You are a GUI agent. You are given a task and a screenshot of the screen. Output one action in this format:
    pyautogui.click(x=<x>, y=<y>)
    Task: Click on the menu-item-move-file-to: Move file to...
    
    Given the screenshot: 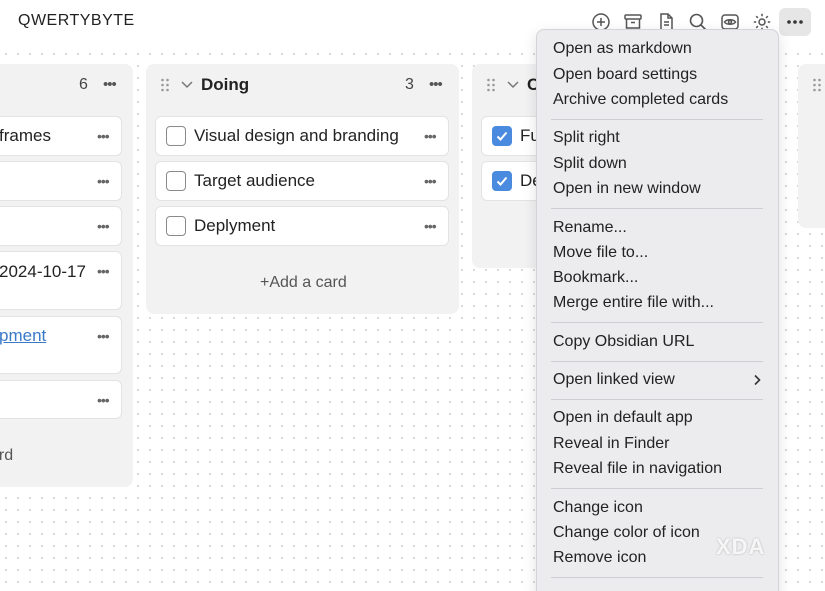 What is the action you would take?
    pyautogui.click(x=600, y=253)
    